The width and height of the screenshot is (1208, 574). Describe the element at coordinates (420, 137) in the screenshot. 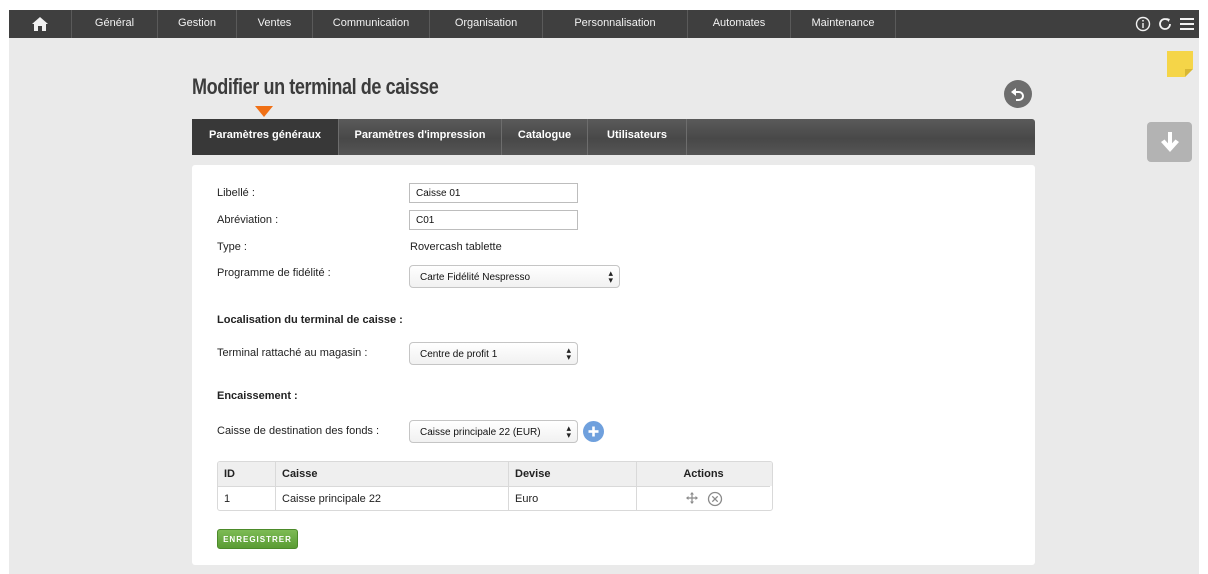

I see `tab-parametres-impression: Paramètres d'impression` at that location.